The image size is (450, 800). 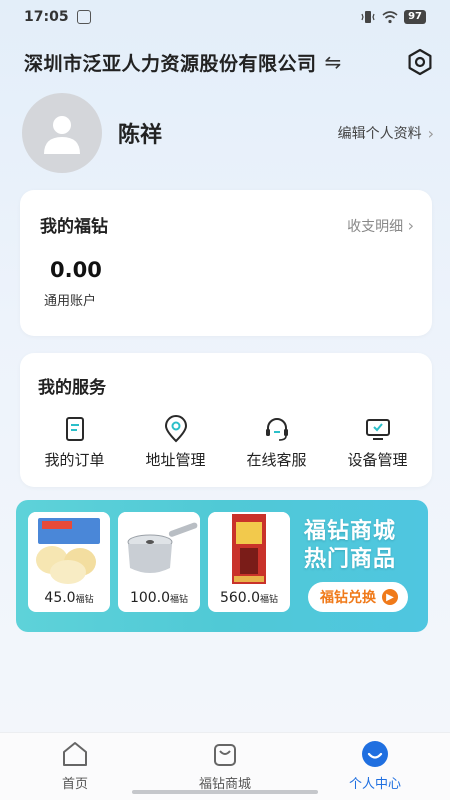 I want to click on product-card: 100.0福钻, so click(x=159, y=562).